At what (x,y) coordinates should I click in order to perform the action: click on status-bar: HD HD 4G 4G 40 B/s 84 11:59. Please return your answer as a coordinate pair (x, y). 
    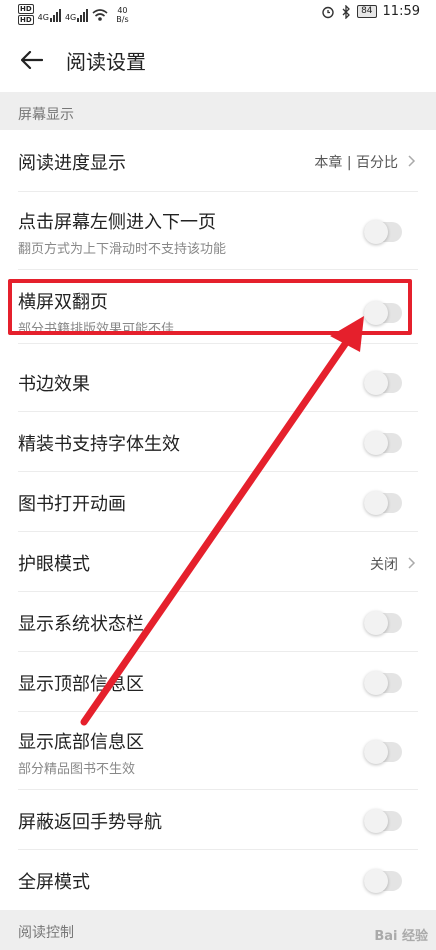
    Looking at the image, I should click on (218, 14).